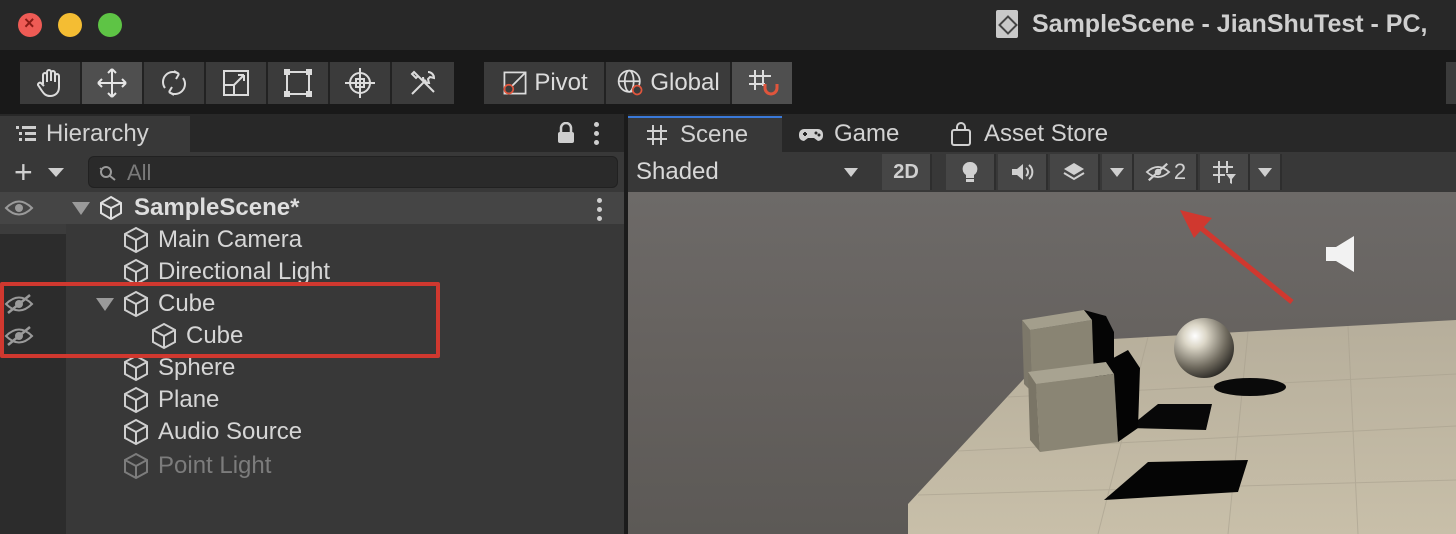 This screenshot has width=1456, height=534. I want to click on gamepad-icon, so click(811, 135).